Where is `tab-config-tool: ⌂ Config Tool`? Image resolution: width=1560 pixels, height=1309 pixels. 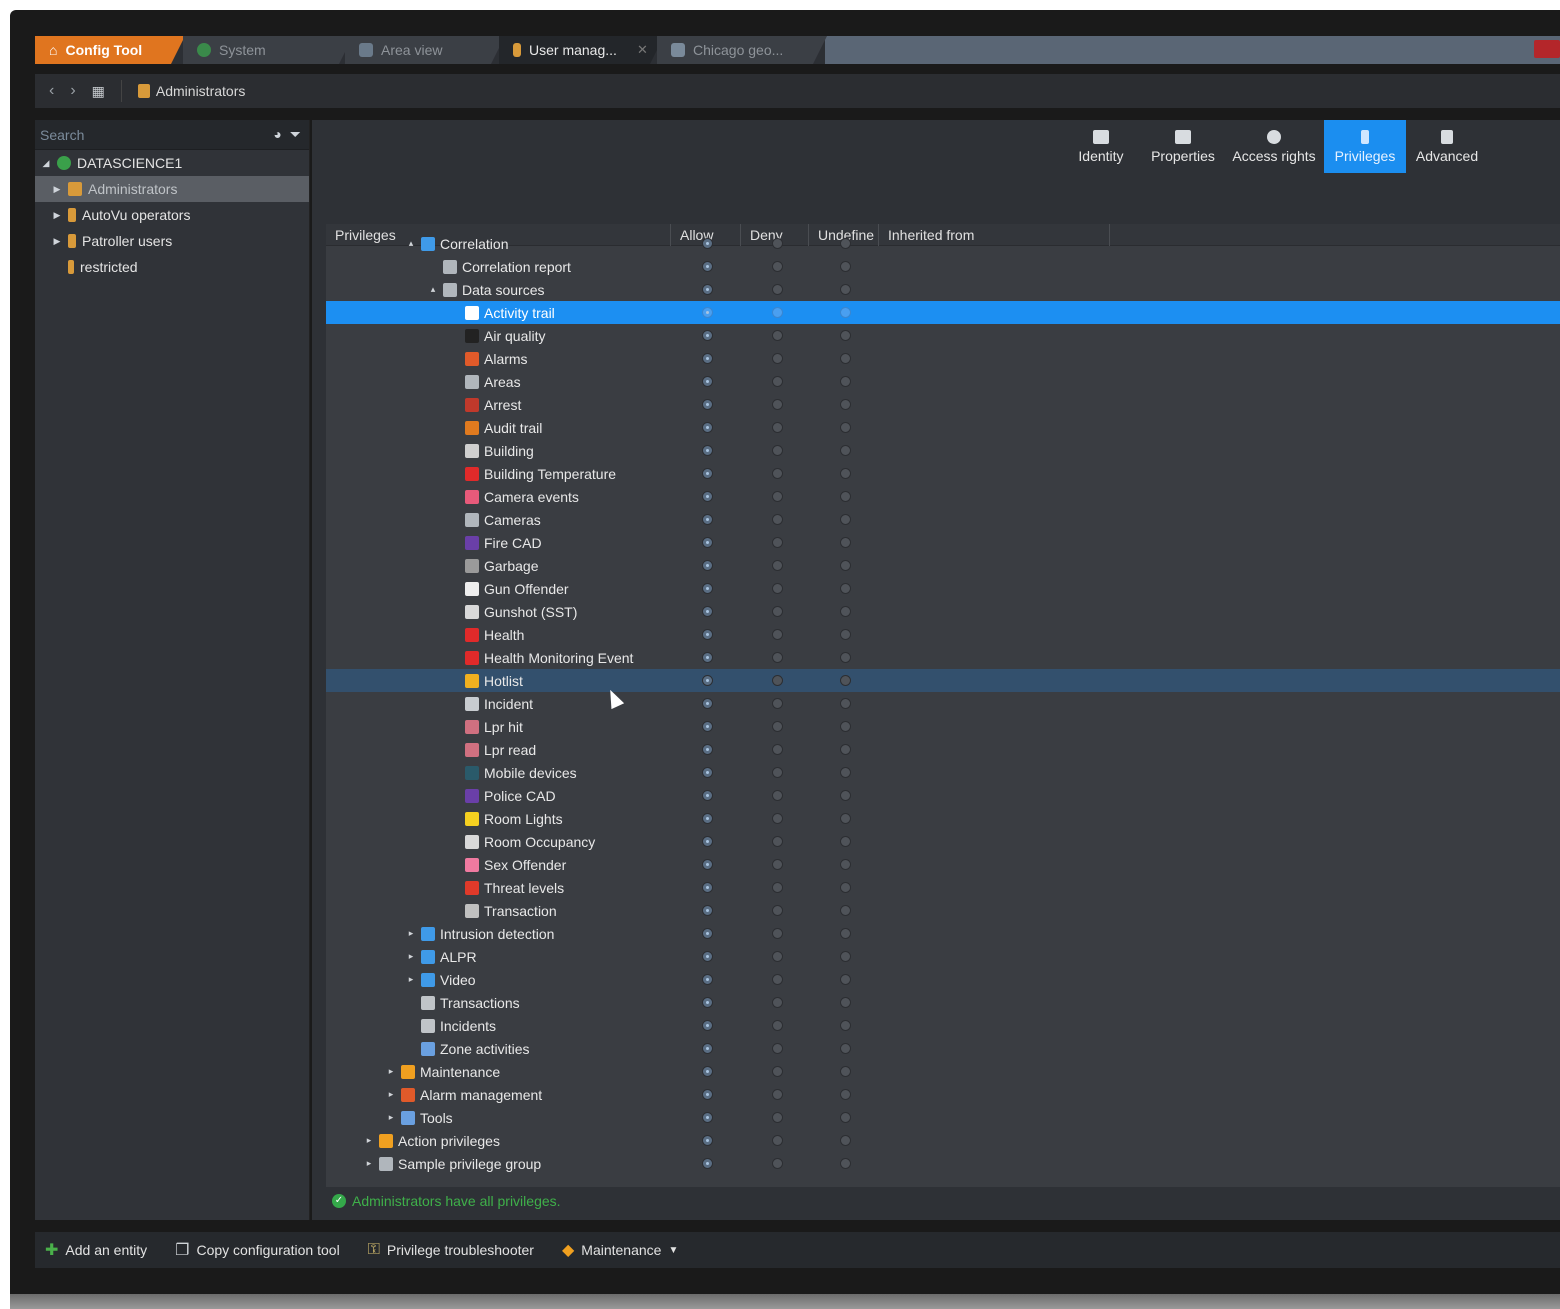
tab-config-tool: ⌂ Config Tool is located at coordinates (110, 50).